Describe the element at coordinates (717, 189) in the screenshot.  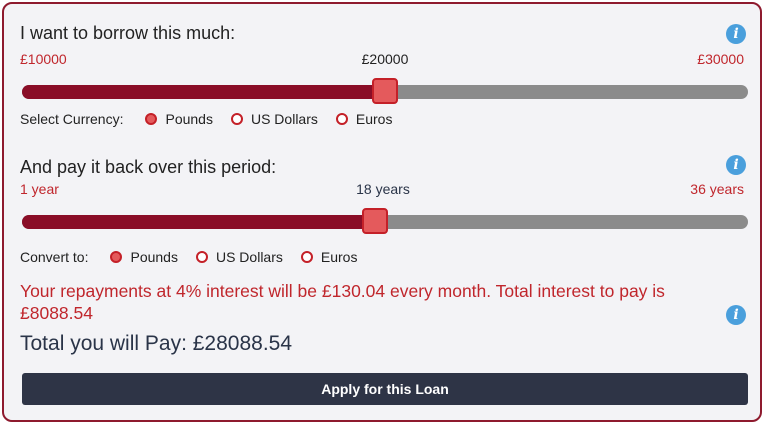
I see `period-max-label: 36 years` at that location.